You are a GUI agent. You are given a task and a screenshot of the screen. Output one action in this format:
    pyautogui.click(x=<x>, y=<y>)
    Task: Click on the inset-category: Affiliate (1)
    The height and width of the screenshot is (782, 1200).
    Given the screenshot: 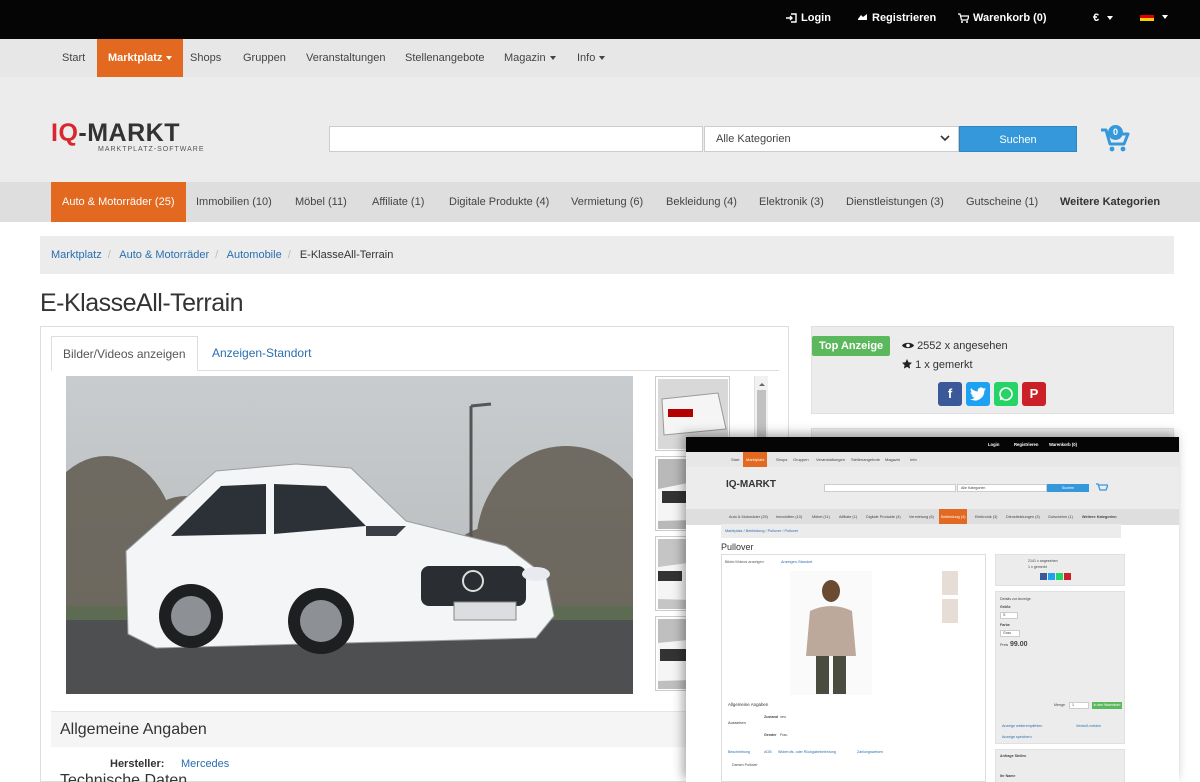 What is the action you would take?
    pyautogui.click(x=848, y=517)
    